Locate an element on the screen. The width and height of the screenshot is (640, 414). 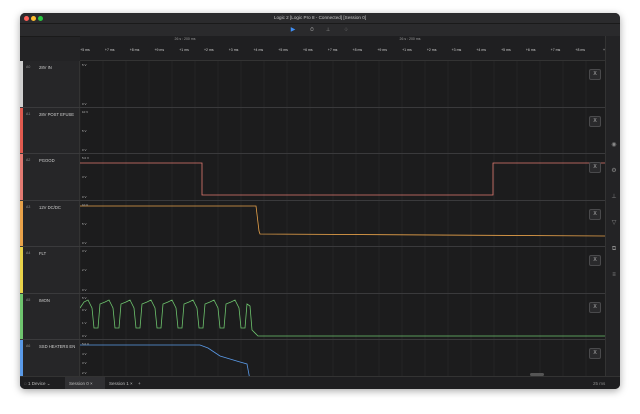
right-sidebar: ◉ ⚙ ⊥ ▽ ⧉ ≡ is located at coordinates (612, 206).